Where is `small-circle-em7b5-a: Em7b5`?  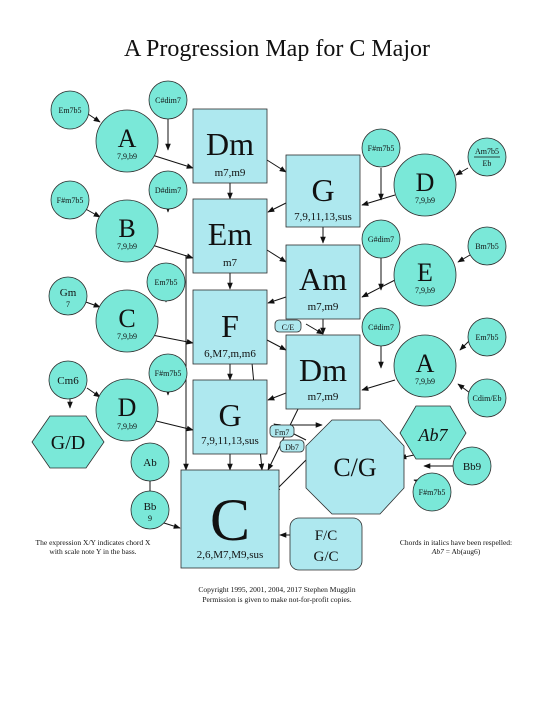 small-circle-em7b5-a: Em7b5 is located at coordinates (70, 110).